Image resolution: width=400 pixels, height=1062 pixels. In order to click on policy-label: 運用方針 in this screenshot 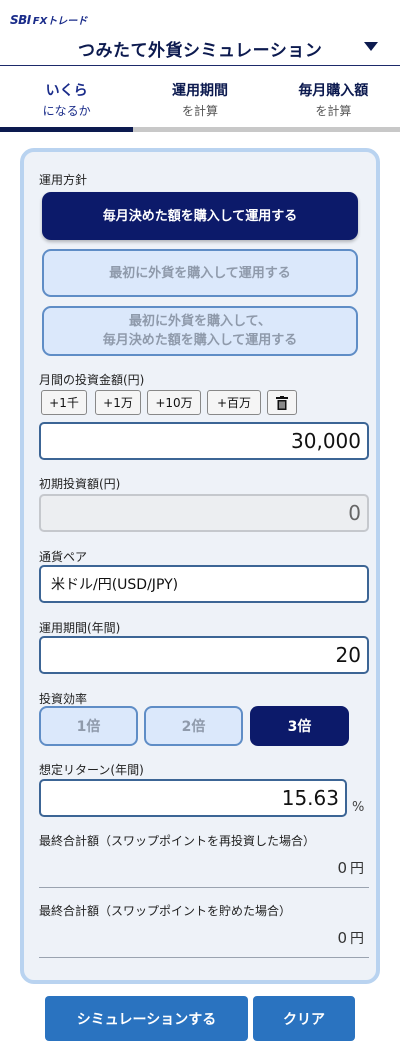, I will do `click(63, 180)`.